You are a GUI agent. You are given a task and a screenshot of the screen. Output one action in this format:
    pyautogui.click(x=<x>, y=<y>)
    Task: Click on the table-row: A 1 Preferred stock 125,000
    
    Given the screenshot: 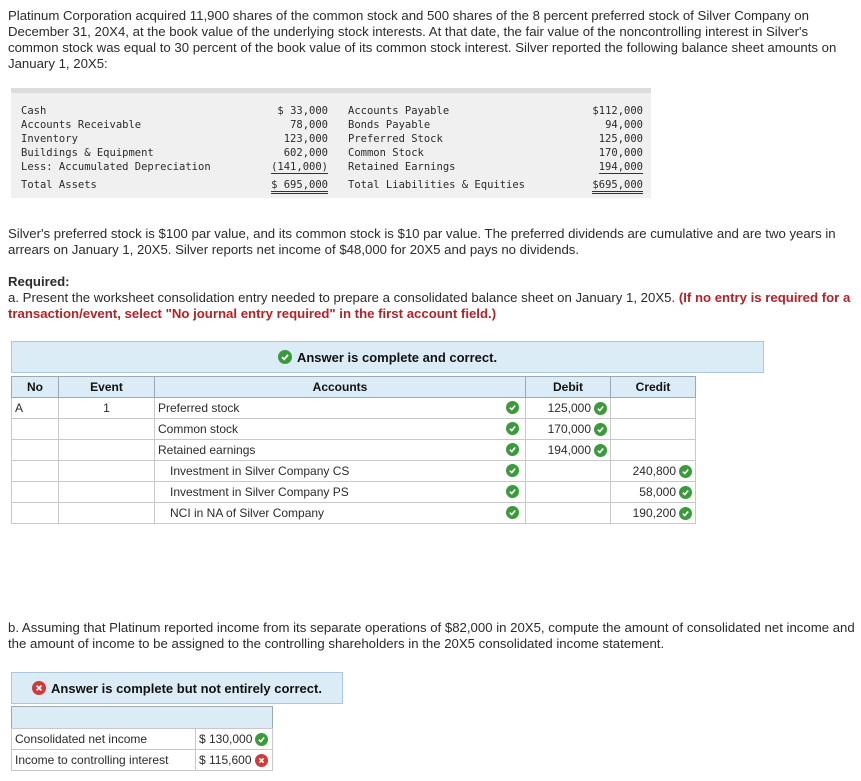 What is the action you would take?
    pyautogui.click(x=353, y=408)
    